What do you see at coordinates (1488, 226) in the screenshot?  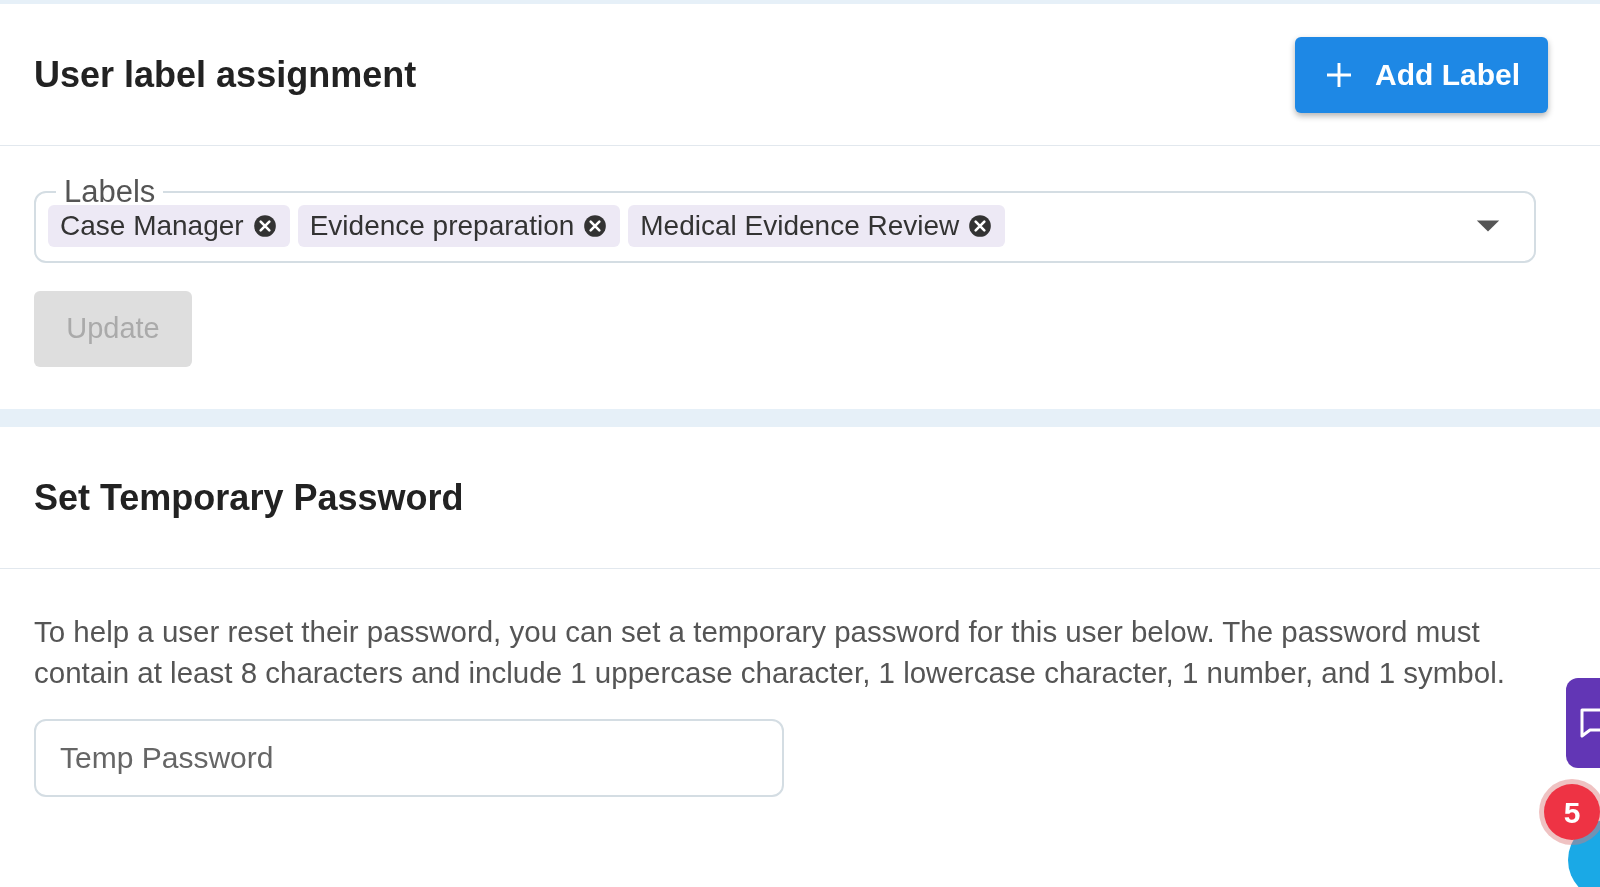 I see `dropdown-caret-icon` at bounding box center [1488, 226].